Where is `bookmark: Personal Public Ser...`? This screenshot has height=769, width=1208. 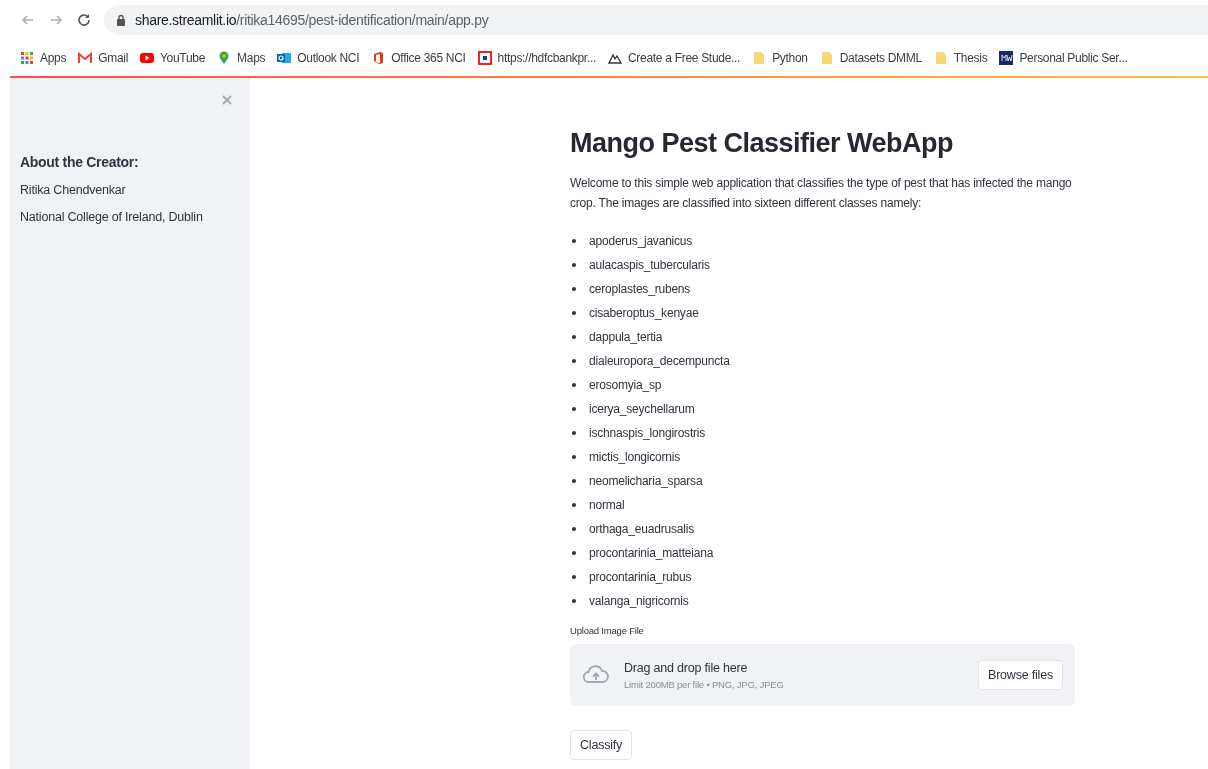 bookmark: Personal Public Ser... is located at coordinates (1063, 58).